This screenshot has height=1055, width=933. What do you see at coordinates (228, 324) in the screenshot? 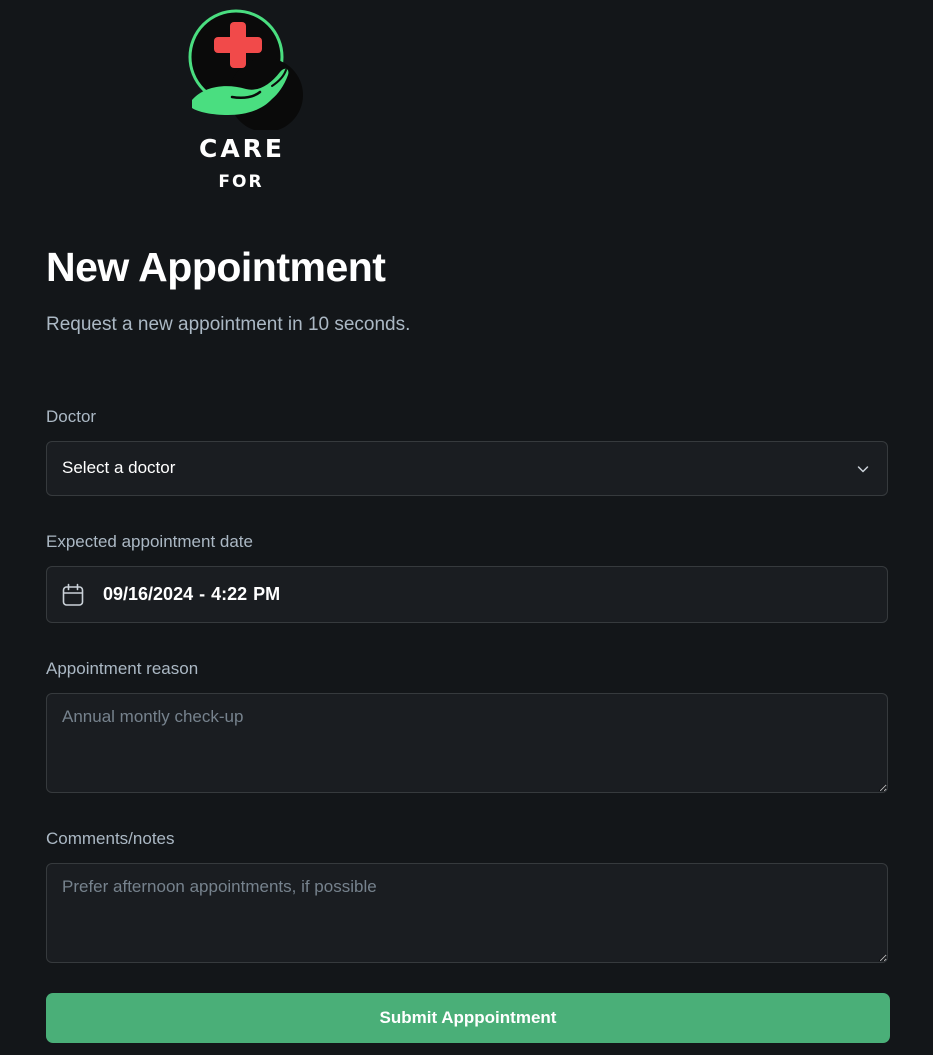
I see `page-subtitle: Request a new appointment in 10 seconds.` at bounding box center [228, 324].